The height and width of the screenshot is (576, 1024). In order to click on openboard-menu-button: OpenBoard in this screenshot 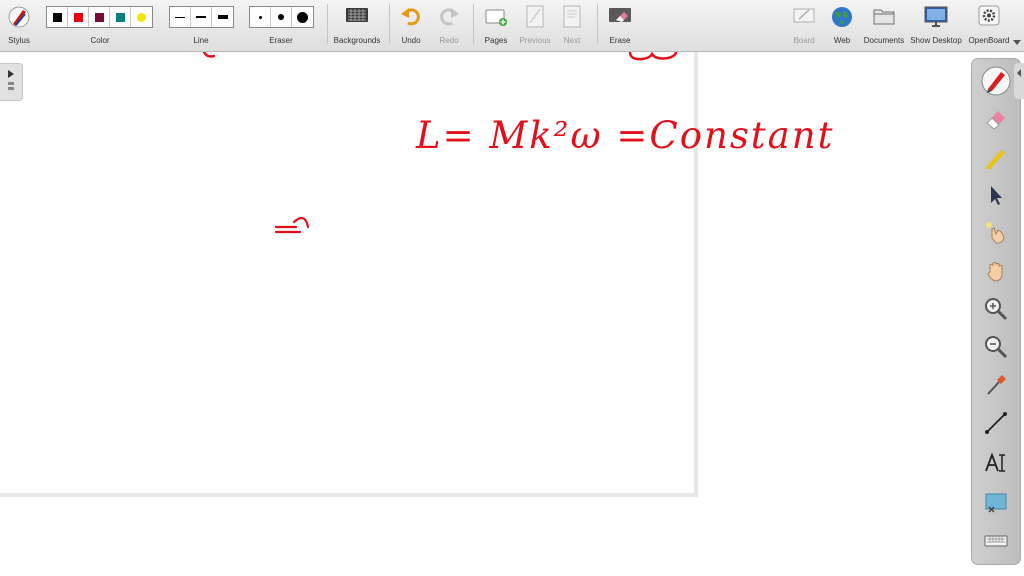, I will do `click(989, 26)`.